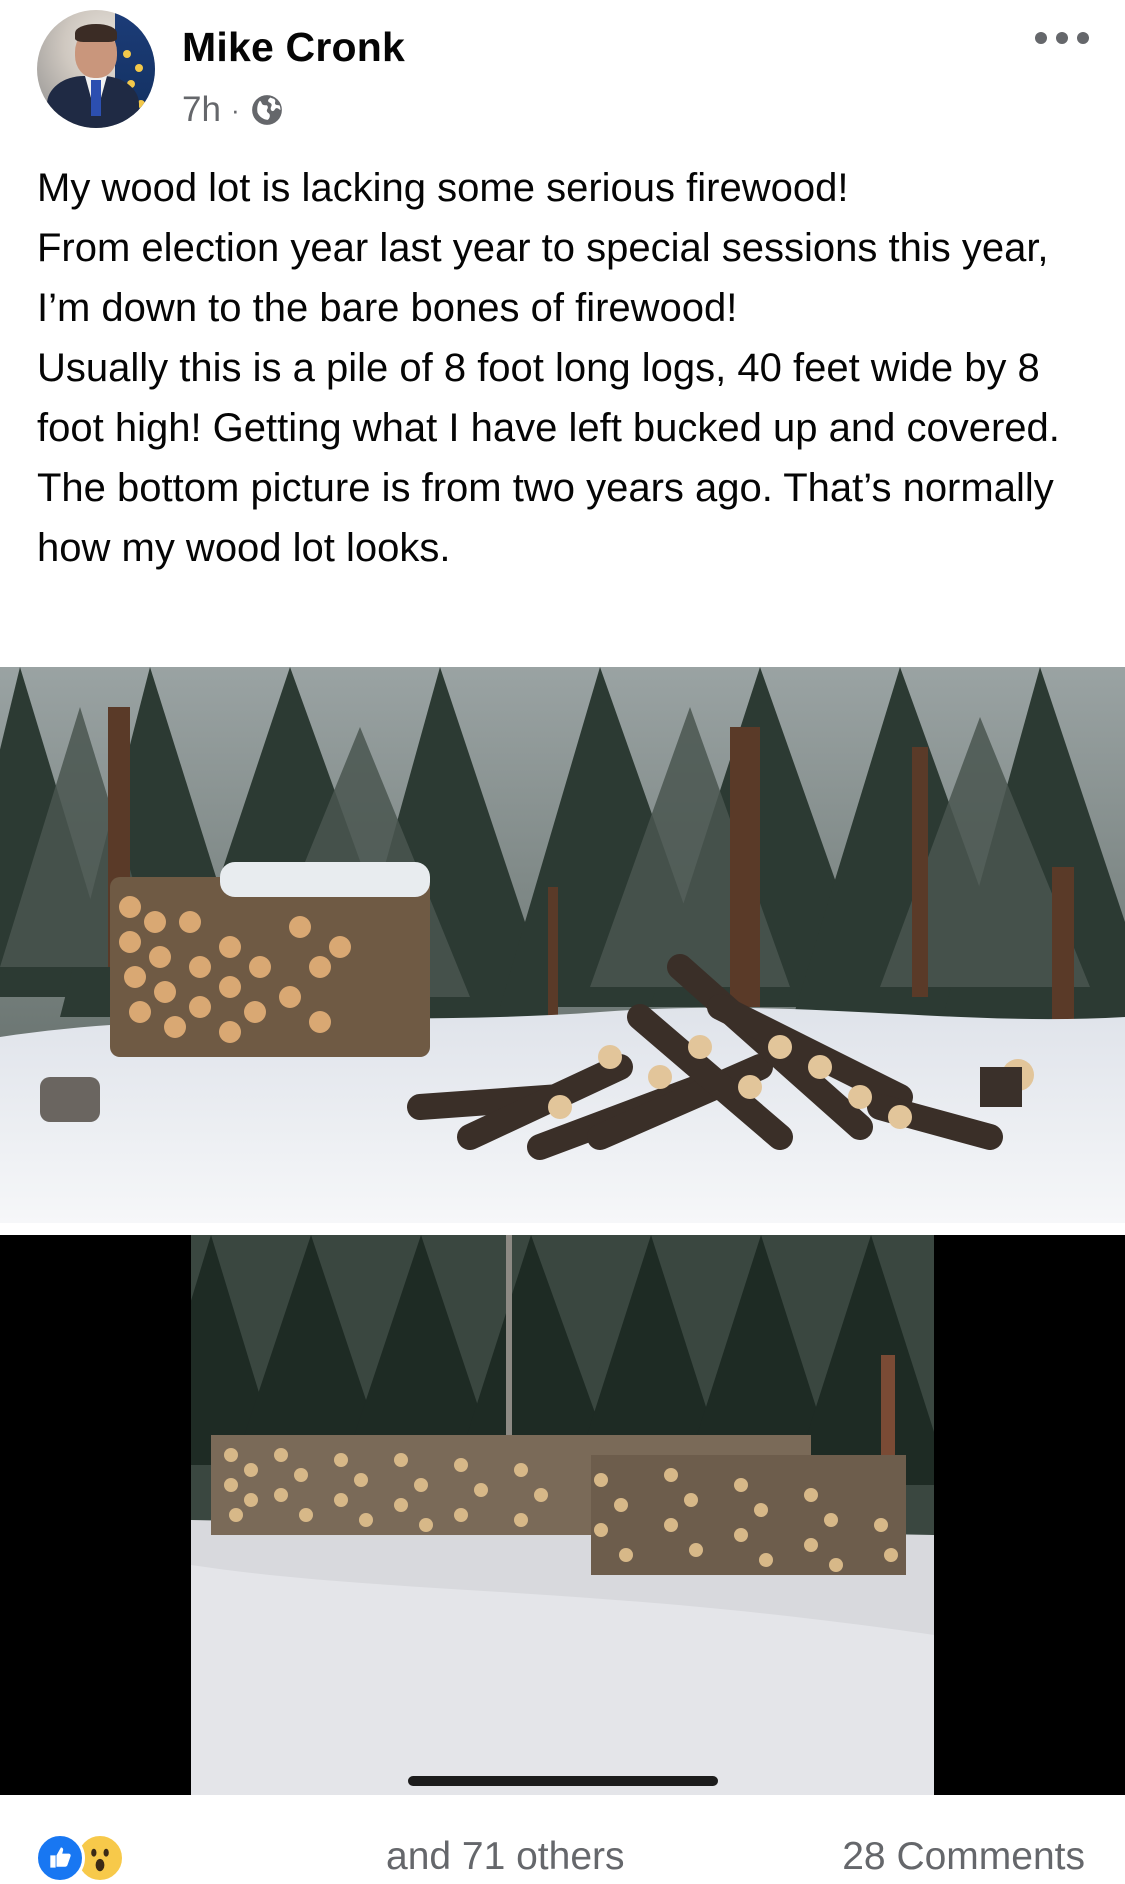  Describe the element at coordinates (96, 33) in the screenshot. I see `avatar-hair` at that location.